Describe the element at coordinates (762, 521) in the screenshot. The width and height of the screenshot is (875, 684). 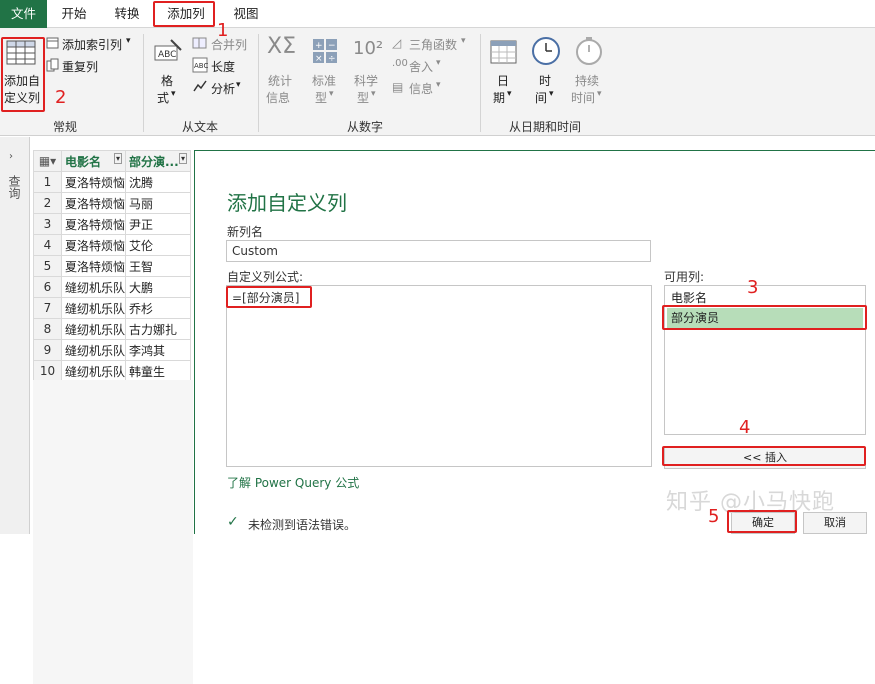
I see `annotation-box-ok` at that location.